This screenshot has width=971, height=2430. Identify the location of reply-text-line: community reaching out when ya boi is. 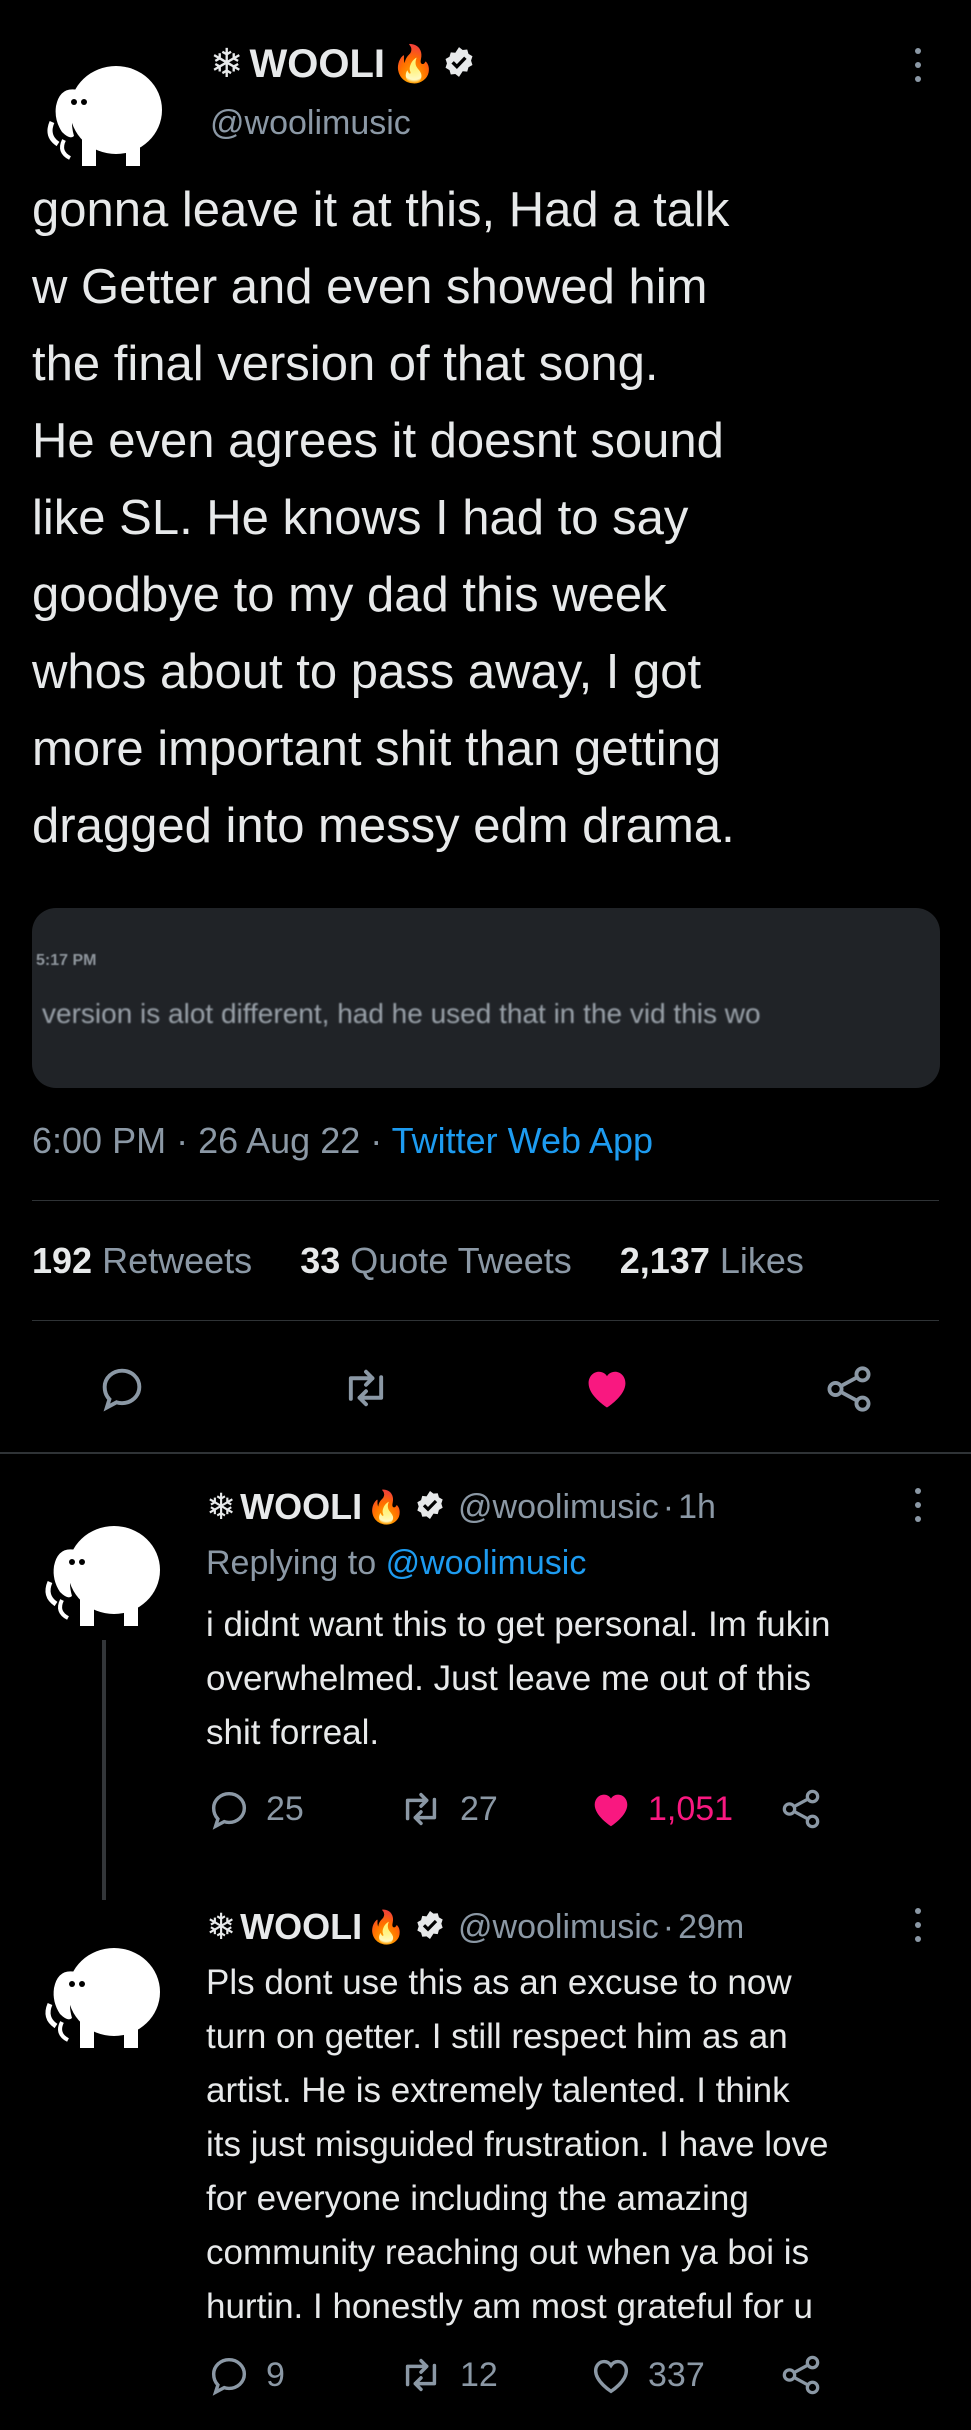
(508, 2252).